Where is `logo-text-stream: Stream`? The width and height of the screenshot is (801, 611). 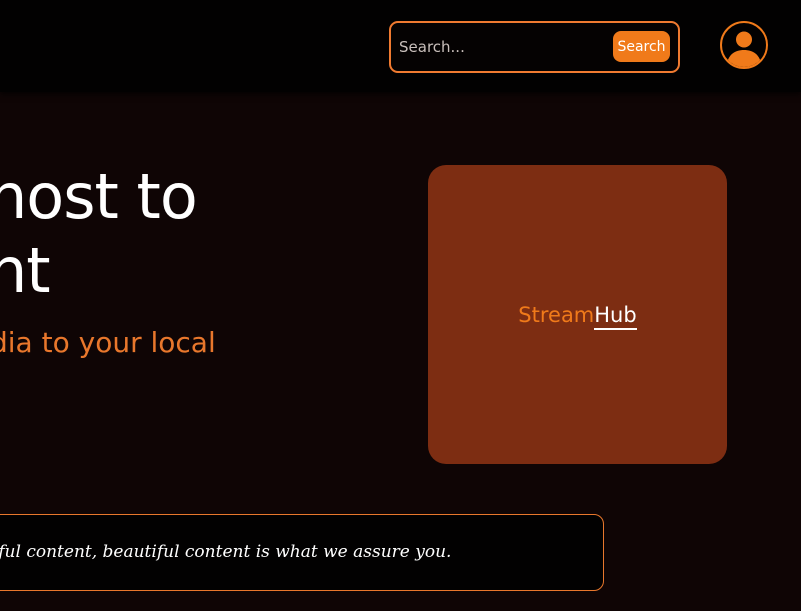
logo-text-stream: Stream is located at coordinates (556, 314).